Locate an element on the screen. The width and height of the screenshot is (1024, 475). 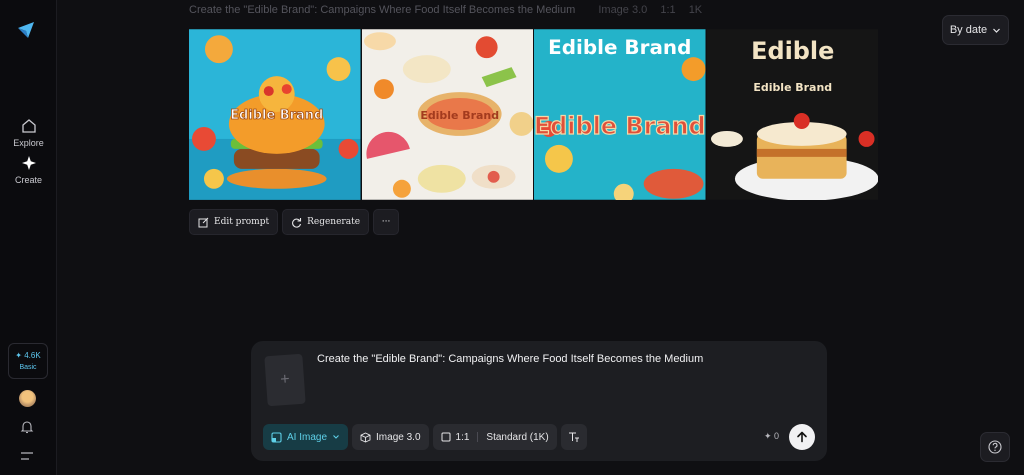
edit-prompt-label: Edit prompt is located at coordinates (242, 222).